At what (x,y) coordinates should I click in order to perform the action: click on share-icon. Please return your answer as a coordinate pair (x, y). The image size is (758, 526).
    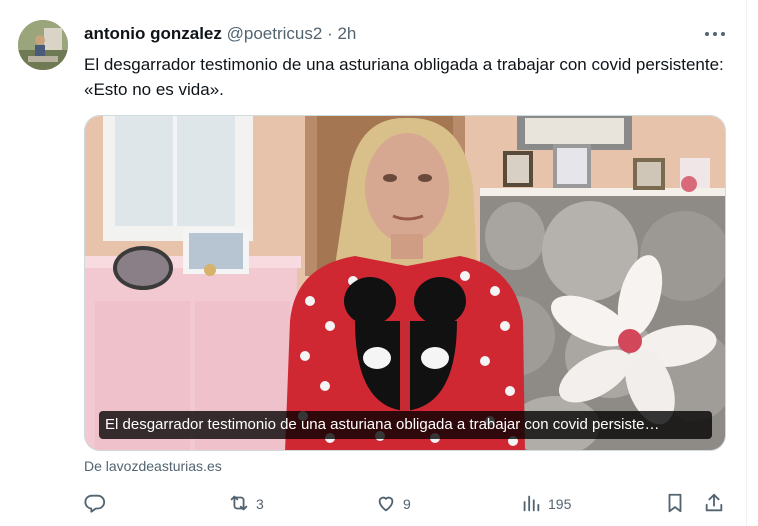
    Looking at the image, I should click on (714, 504).